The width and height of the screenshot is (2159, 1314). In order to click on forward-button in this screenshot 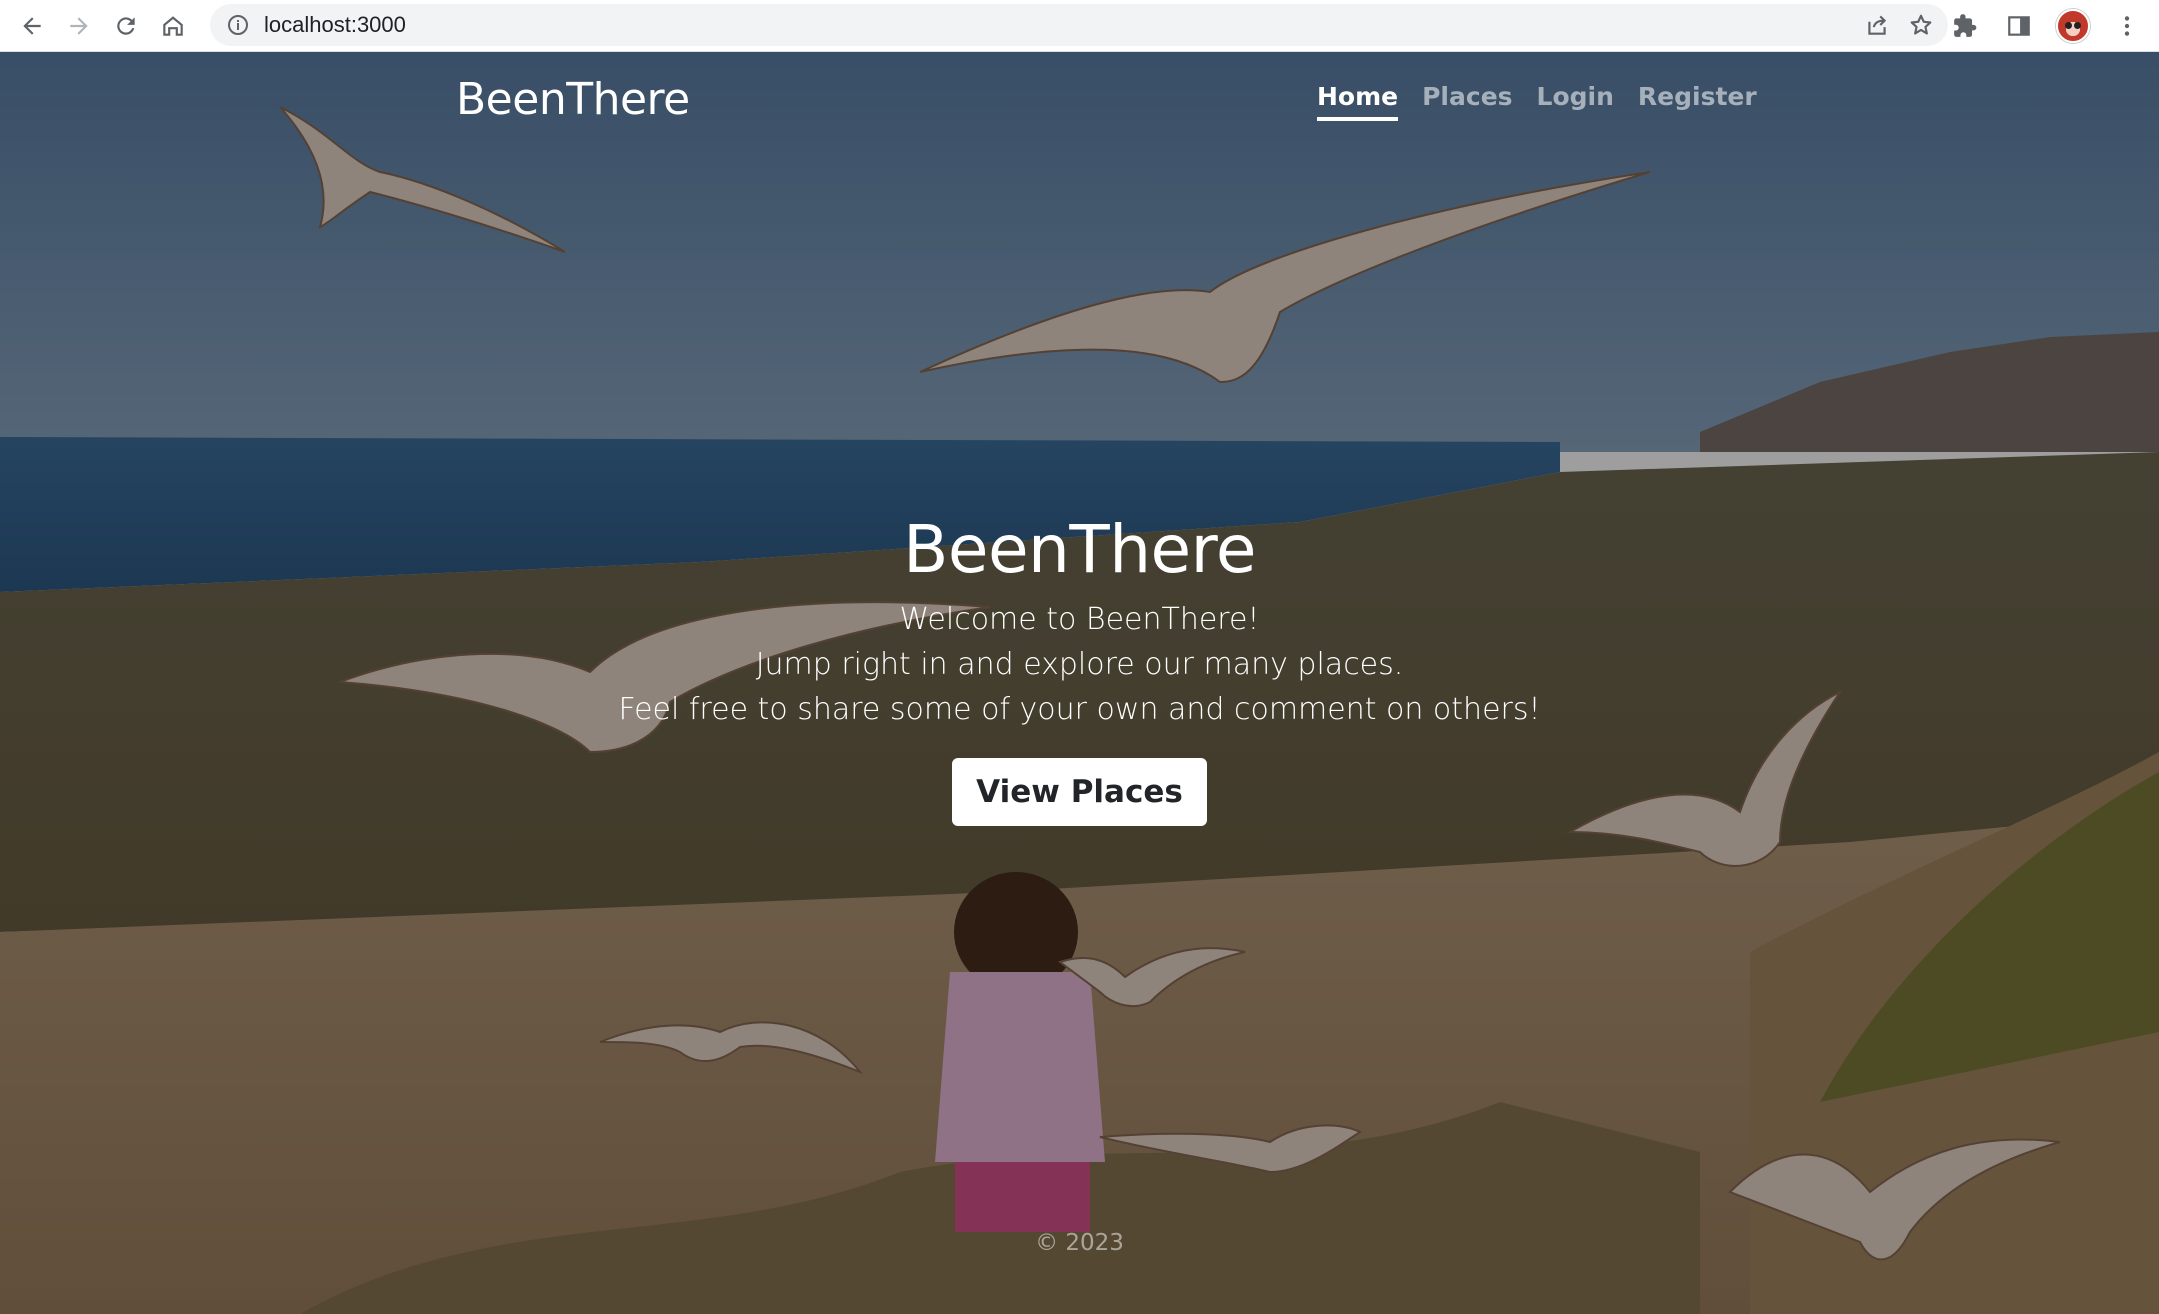, I will do `click(79, 26)`.